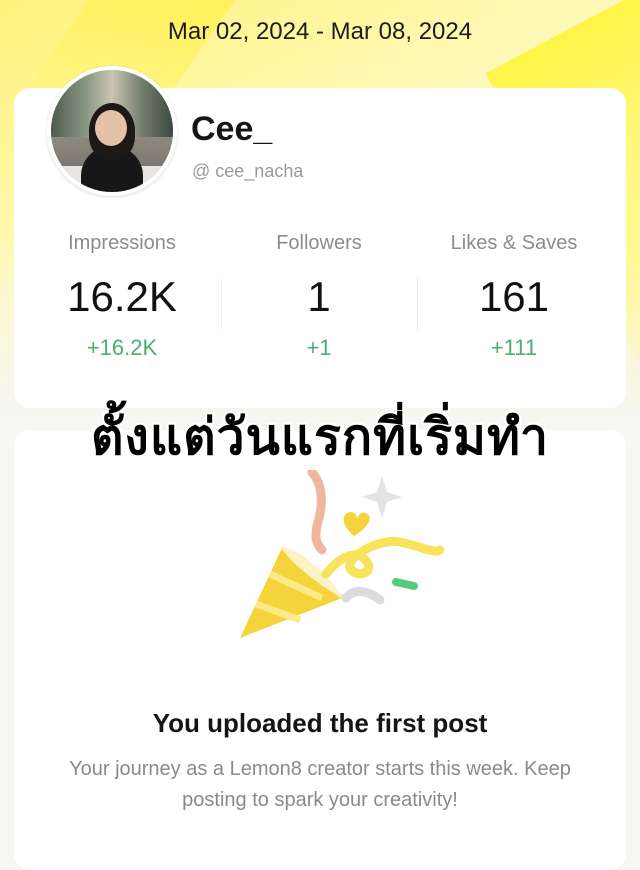 The height and width of the screenshot is (870, 640). I want to click on party-popper-icon, so click(342, 554).